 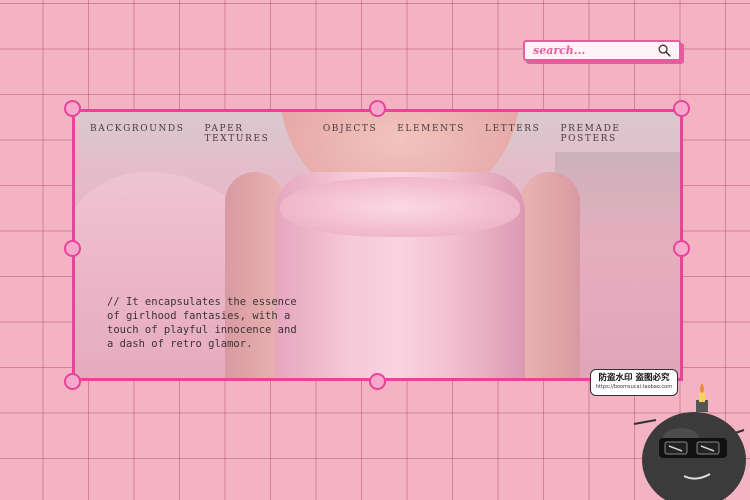 What do you see at coordinates (550, 275) in the screenshot?
I see `photo-arm-right` at bounding box center [550, 275].